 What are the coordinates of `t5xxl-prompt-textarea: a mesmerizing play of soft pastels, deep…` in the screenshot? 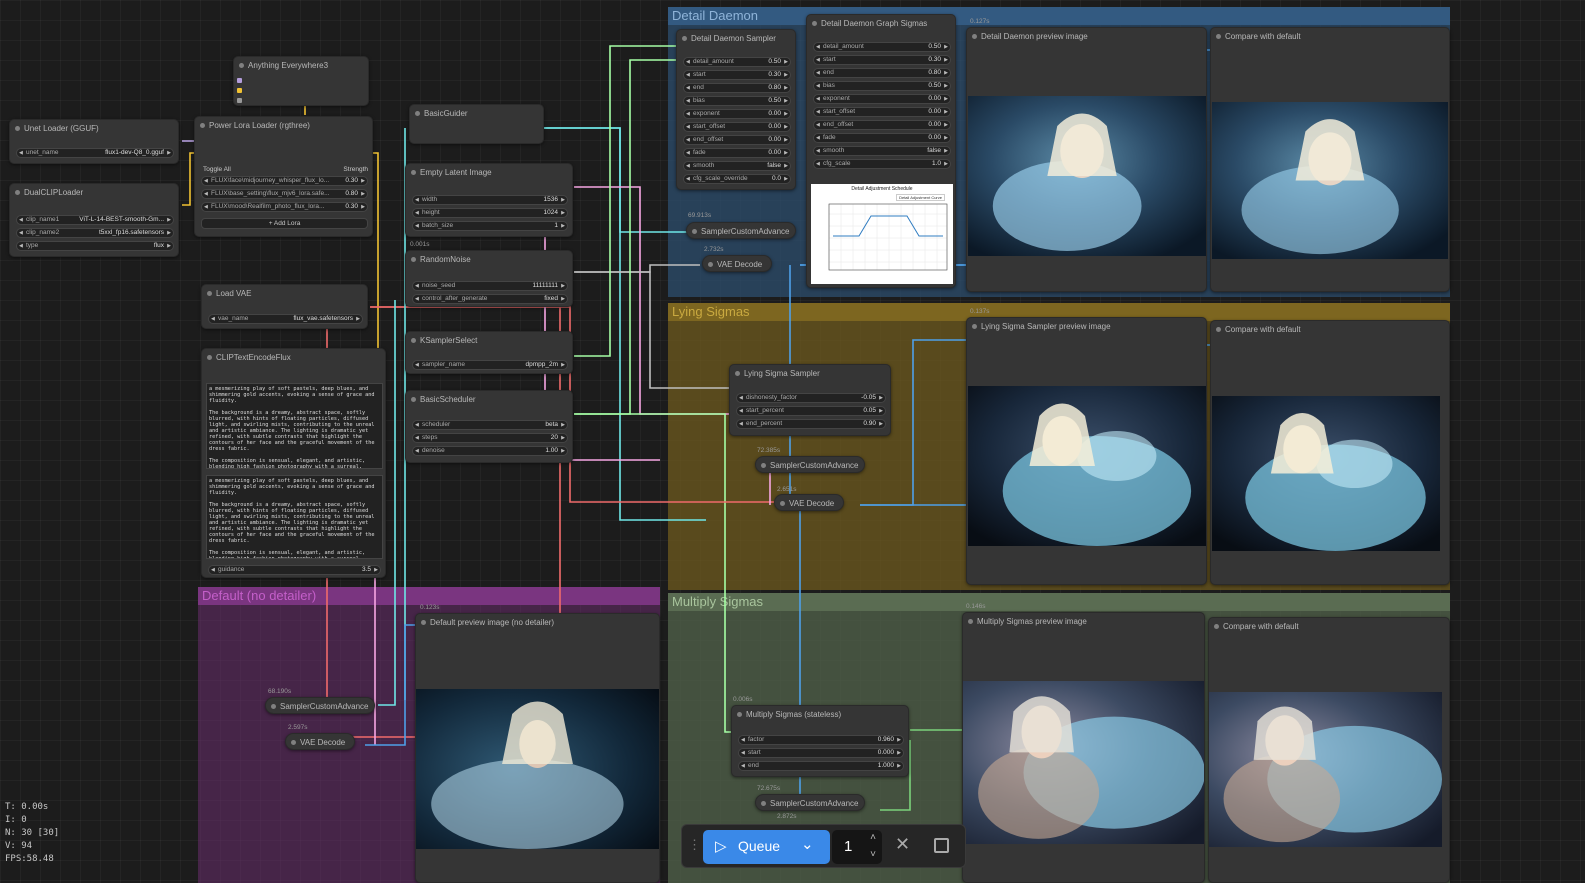 It's located at (294, 517).